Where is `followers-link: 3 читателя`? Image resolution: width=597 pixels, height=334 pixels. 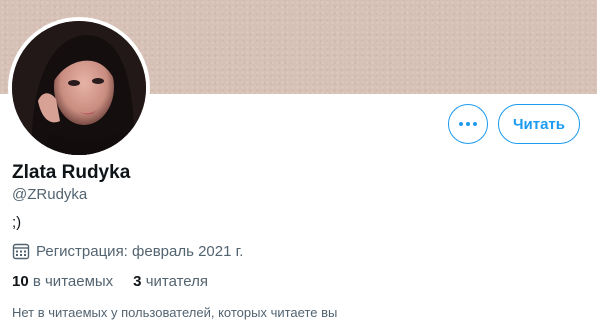
followers-link: 3 читателя is located at coordinates (170, 281).